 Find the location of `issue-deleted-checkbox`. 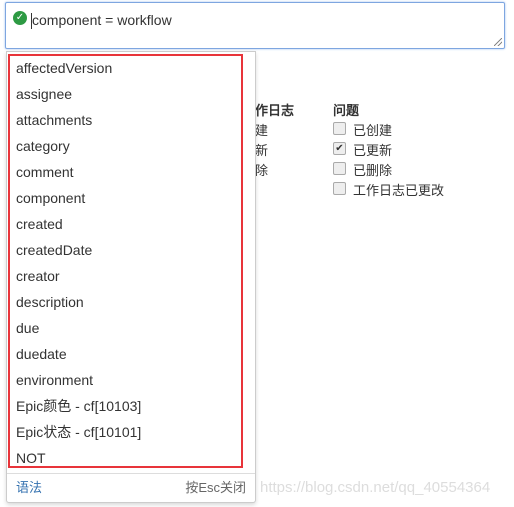

issue-deleted-checkbox is located at coordinates (339, 168).